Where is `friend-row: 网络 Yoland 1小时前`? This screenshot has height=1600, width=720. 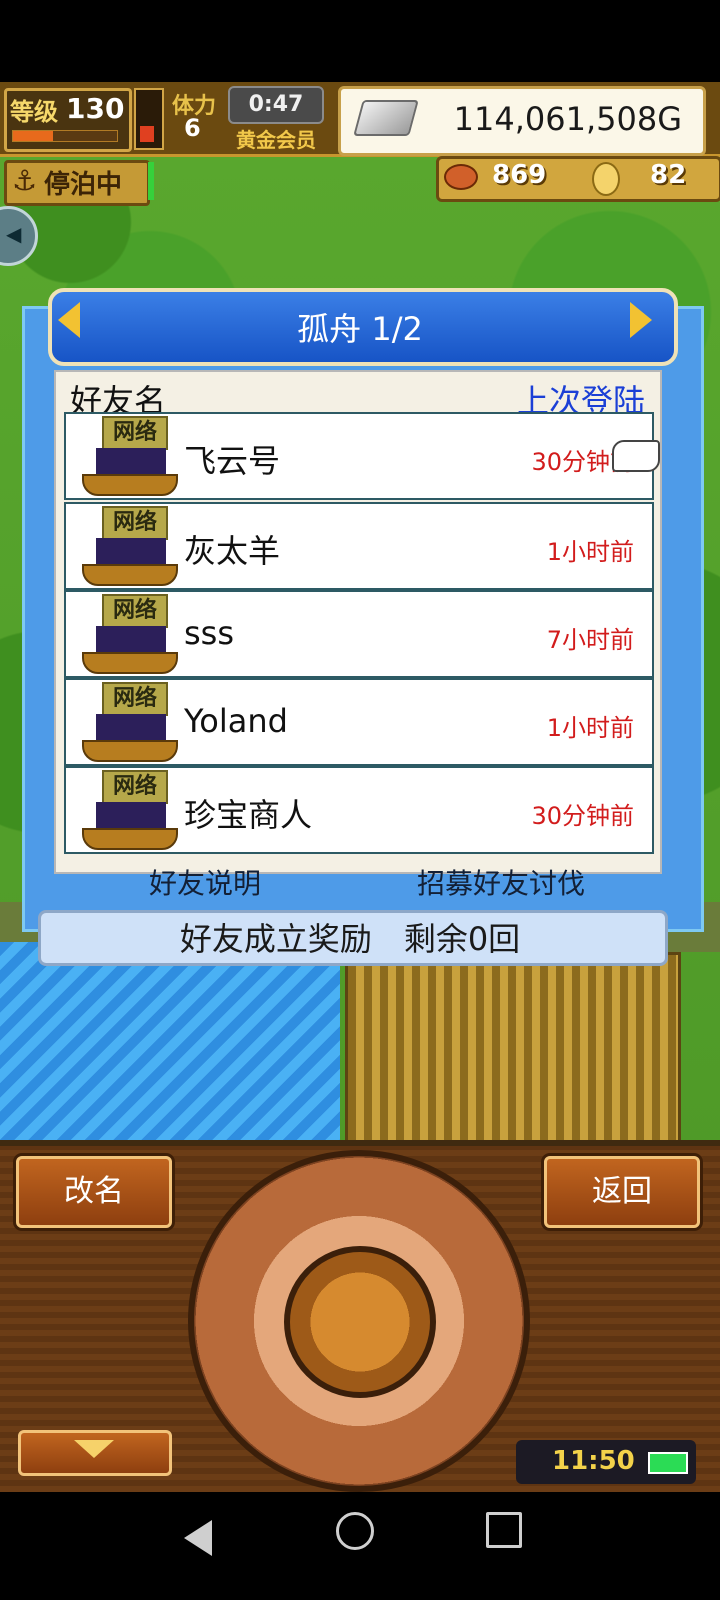
friend-row: 网络 Yoland 1小时前 is located at coordinates (359, 722).